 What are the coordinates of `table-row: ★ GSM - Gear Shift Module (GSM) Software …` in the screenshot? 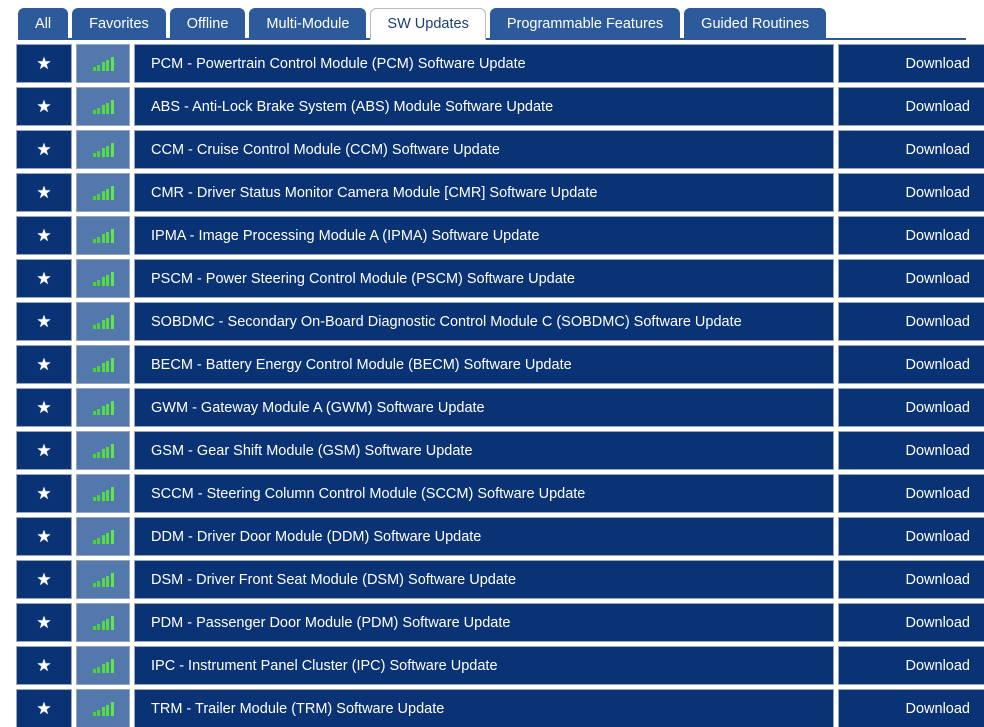 It's located at (492, 450).